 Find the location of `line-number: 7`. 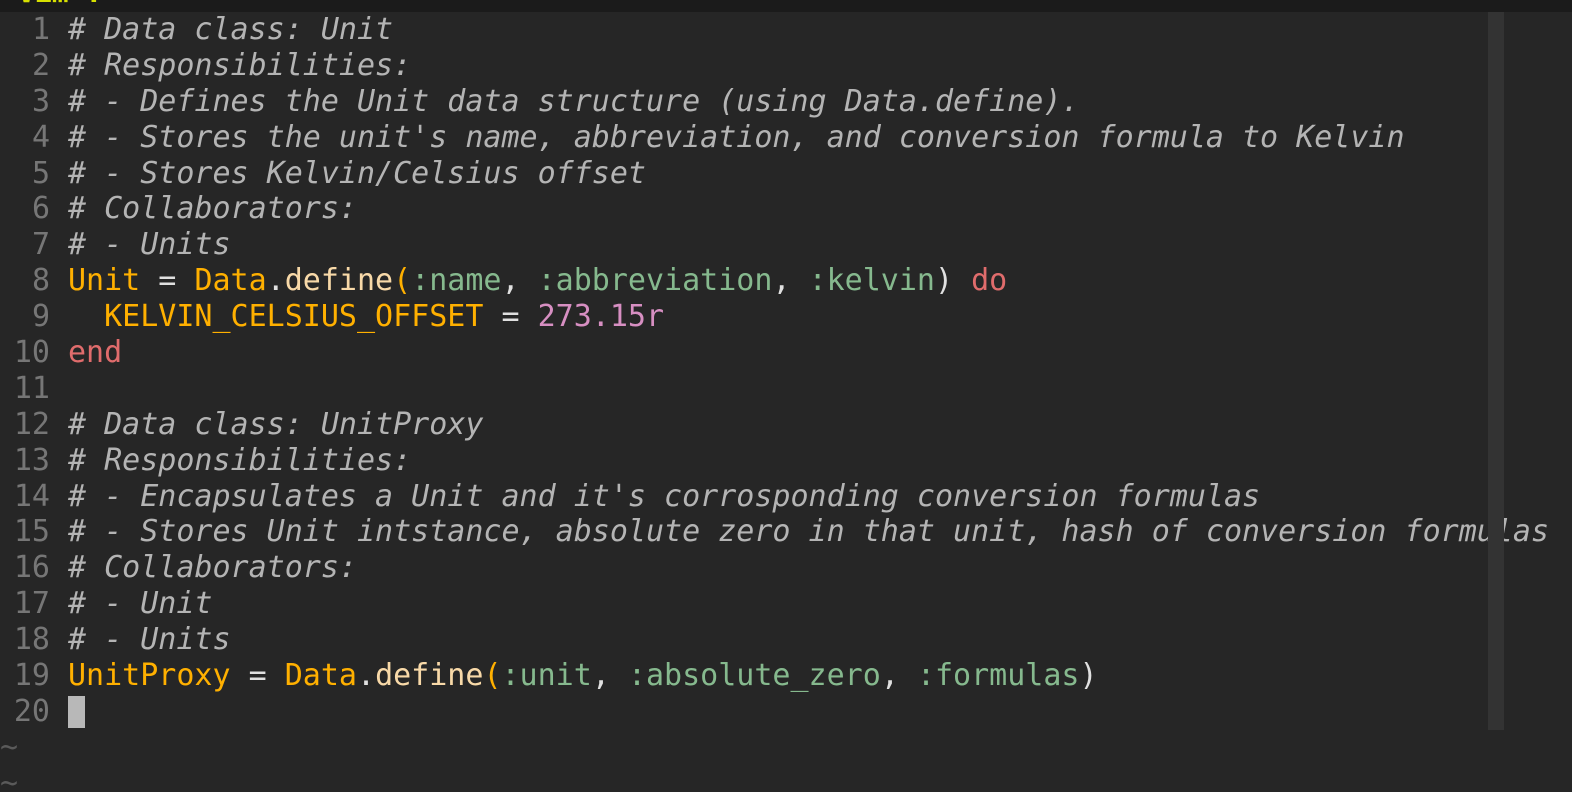

line-number: 7 is located at coordinates (40, 245).